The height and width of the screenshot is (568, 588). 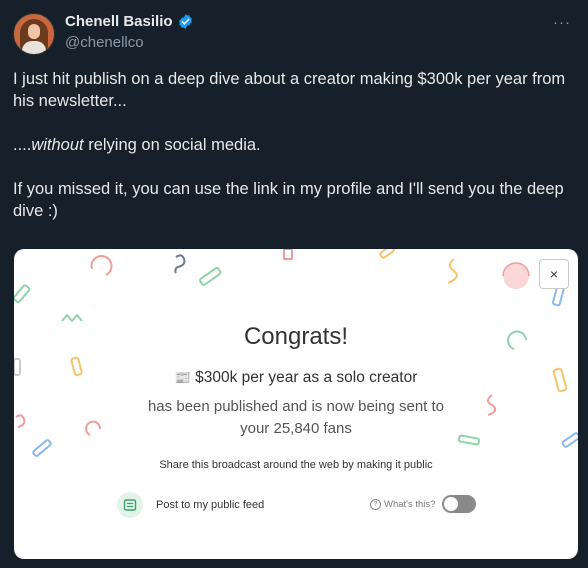 What do you see at coordinates (130, 505) in the screenshot?
I see `feed-icon` at bounding box center [130, 505].